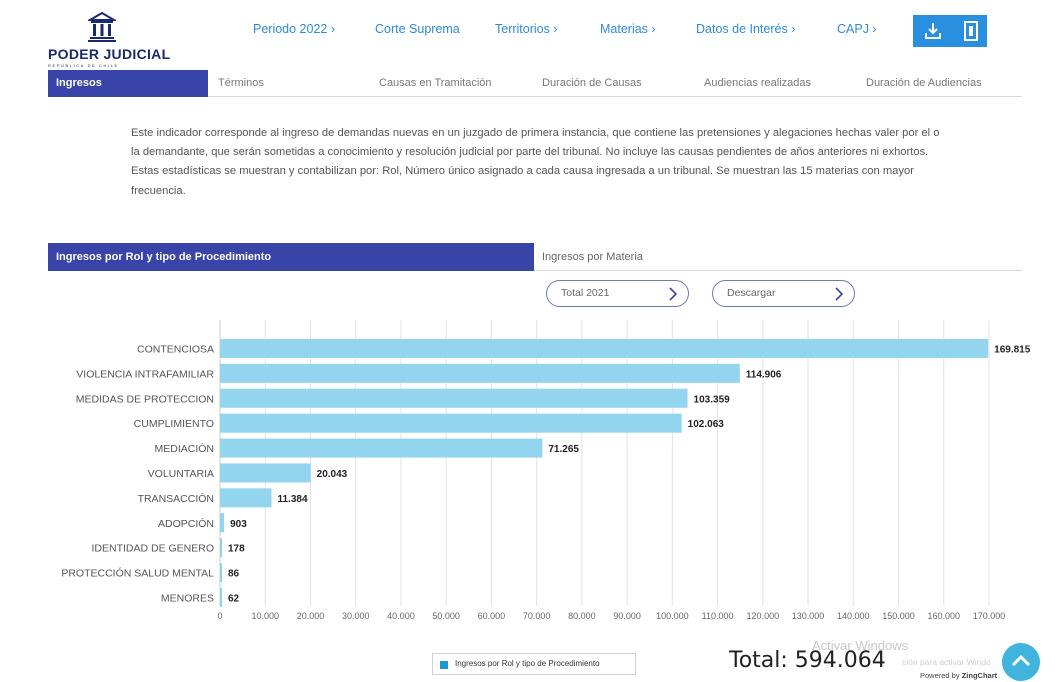 This screenshot has width=1055, height=682. I want to click on powered-by-prefix: Powered by, so click(941, 675).